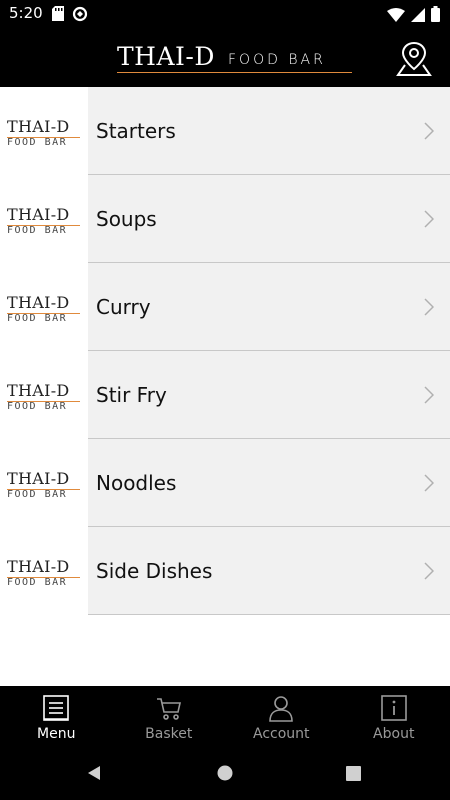  I want to click on tab-account: Account, so click(281, 716).